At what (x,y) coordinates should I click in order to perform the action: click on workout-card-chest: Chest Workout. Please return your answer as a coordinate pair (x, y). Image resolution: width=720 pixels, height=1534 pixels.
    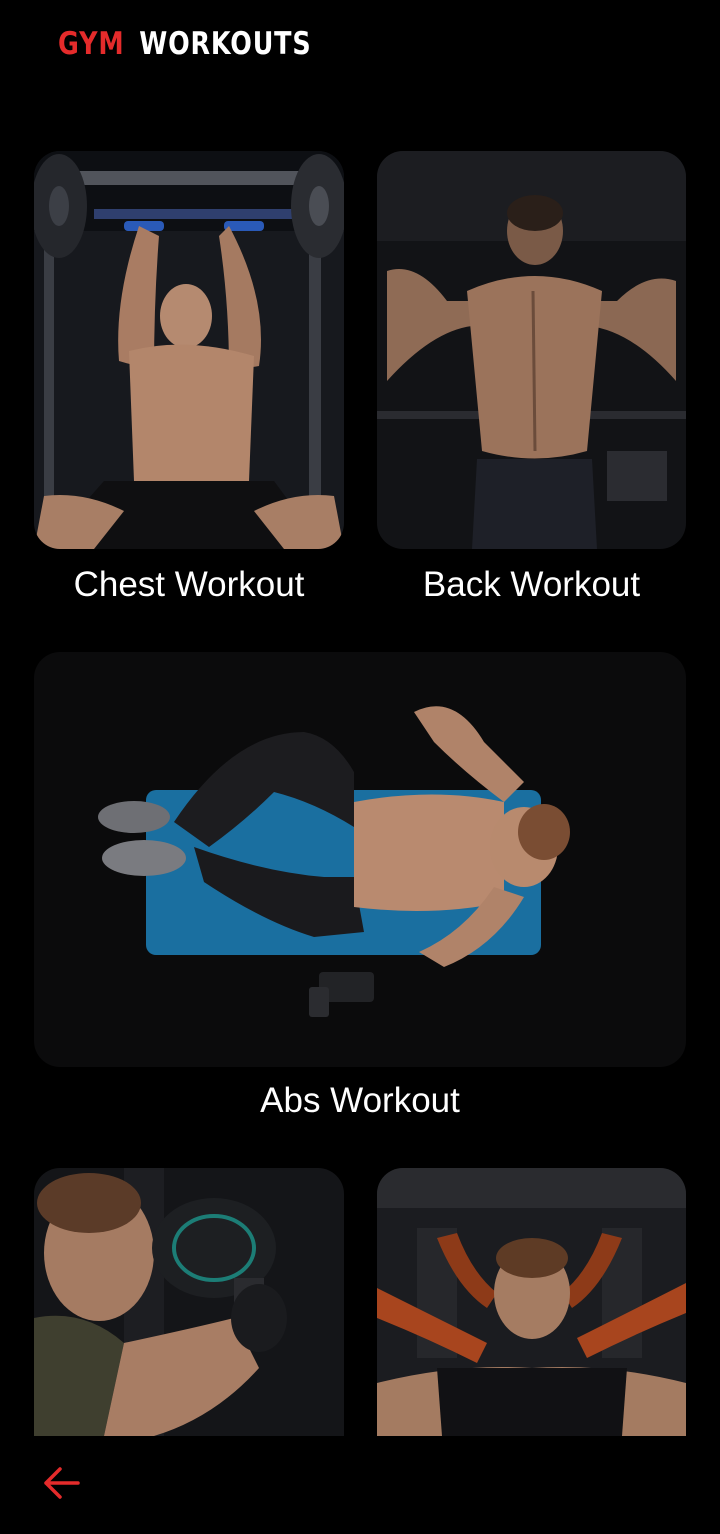
    Looking at the image, I should click on (189, 381).